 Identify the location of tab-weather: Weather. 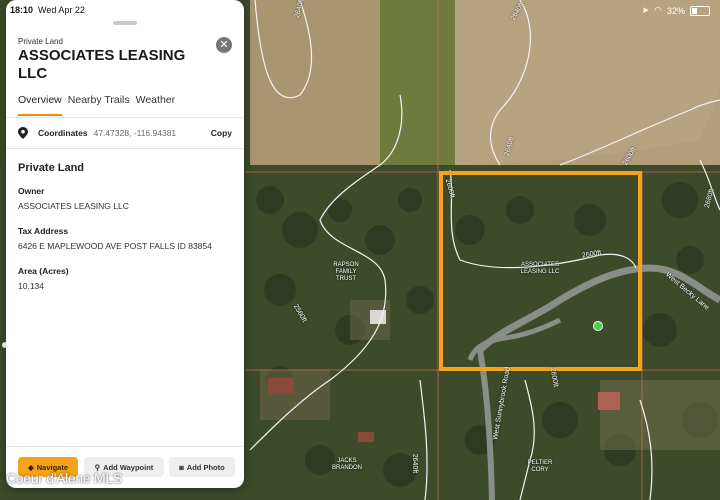
(156, 105).